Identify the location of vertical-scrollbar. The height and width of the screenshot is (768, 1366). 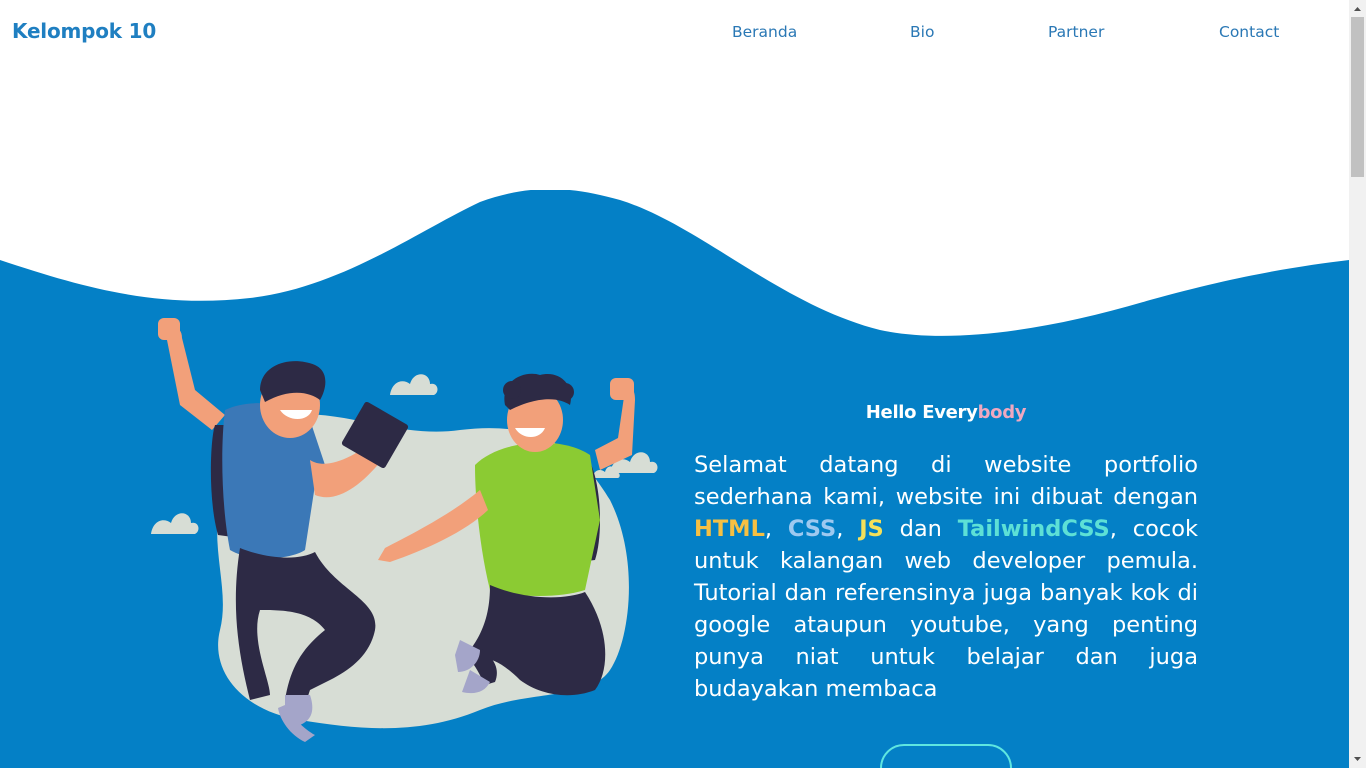
(1357, 384).